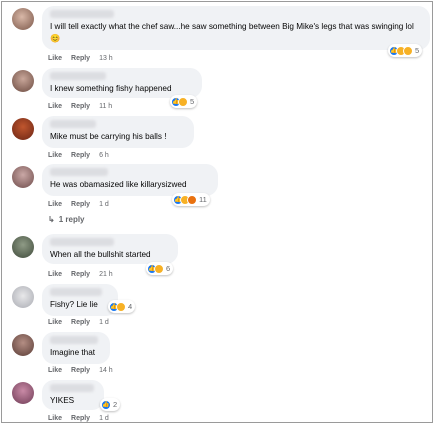 This screenshot has width=436, height=426. I want to click on comment-actions: Like Reply 14 h, so click(80, 370).